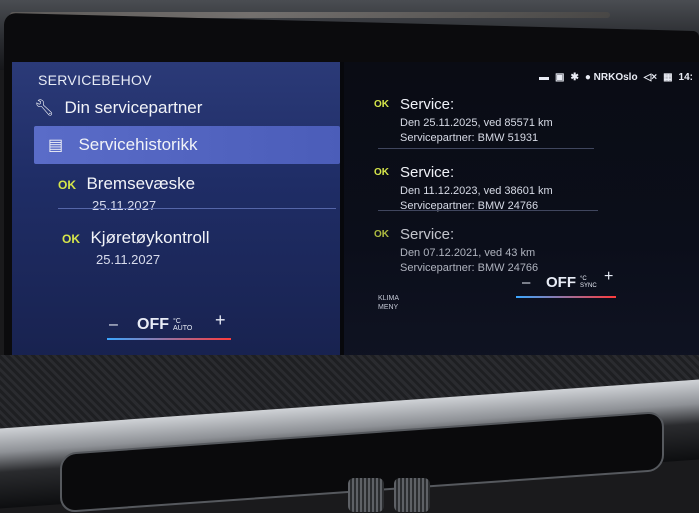 The width and height of the screenshot is (699, 513). I want to click on climate-control-left: – OFF °C AUTO +, so click(182, 325).